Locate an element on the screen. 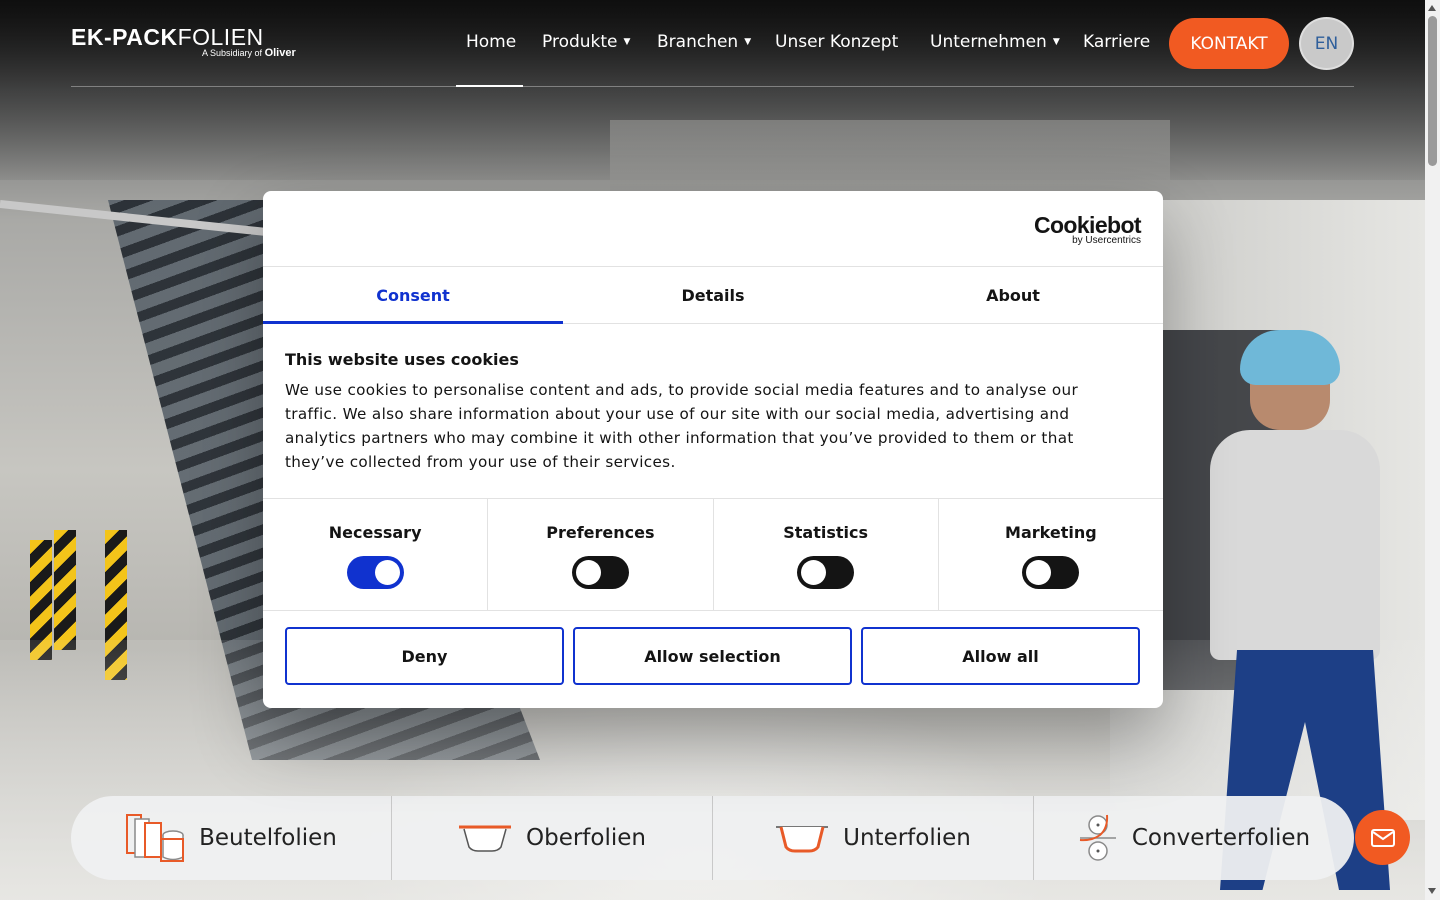 The width and height of the screenshot is (1440, 900). category-oberfolien: Oberfolien is located at coordinates (551, 838).